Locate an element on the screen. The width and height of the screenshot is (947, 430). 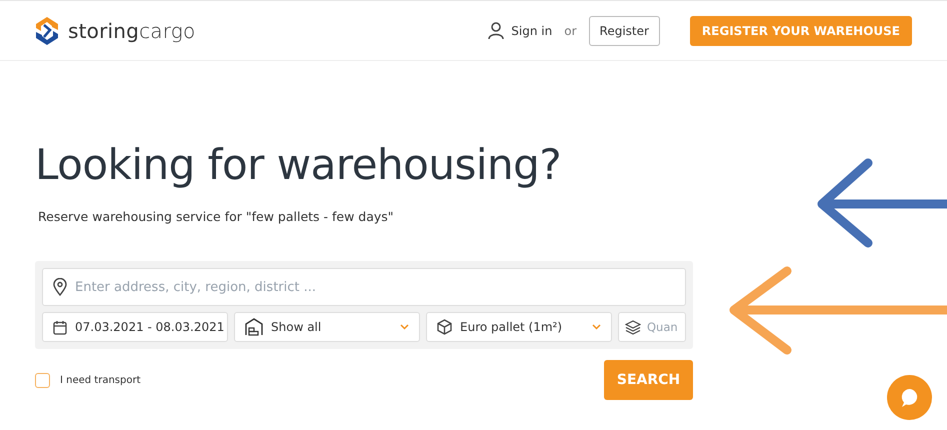
logo-text: storingcargo is located at coordinates (132, 30).